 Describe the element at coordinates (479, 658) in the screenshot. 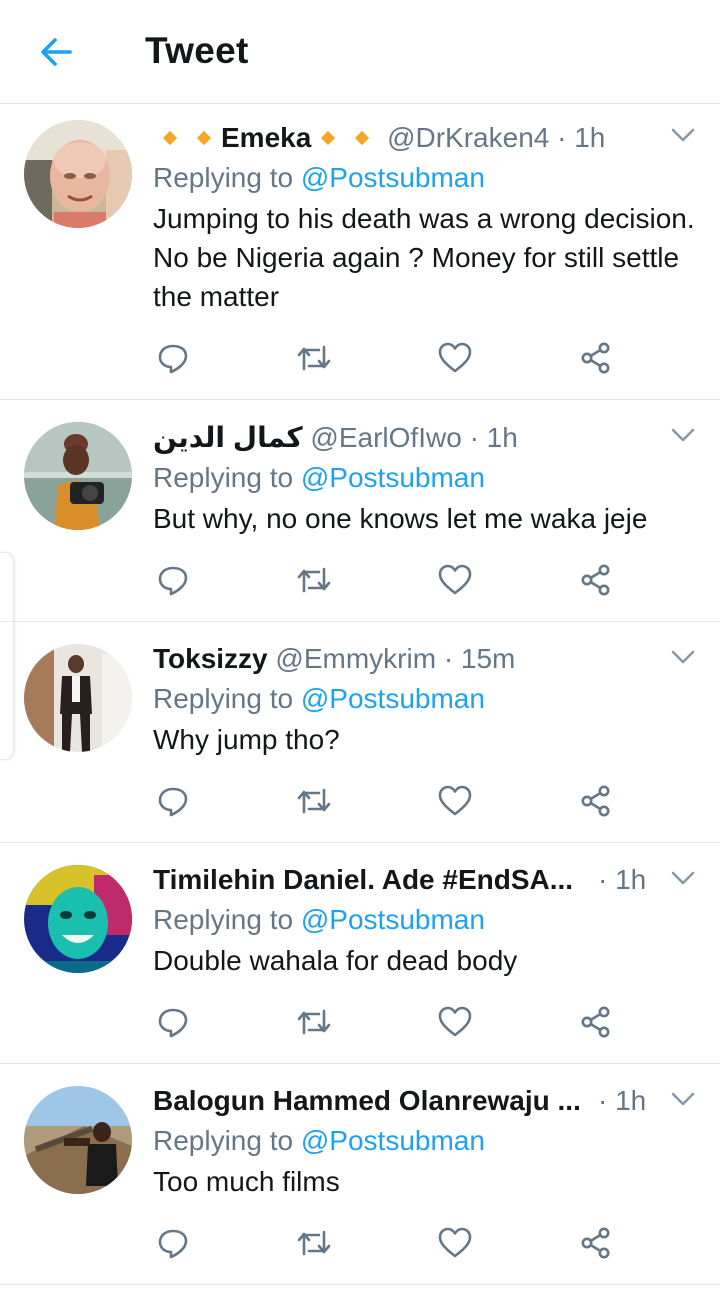

I see `timestamp: · 15m` at that location.